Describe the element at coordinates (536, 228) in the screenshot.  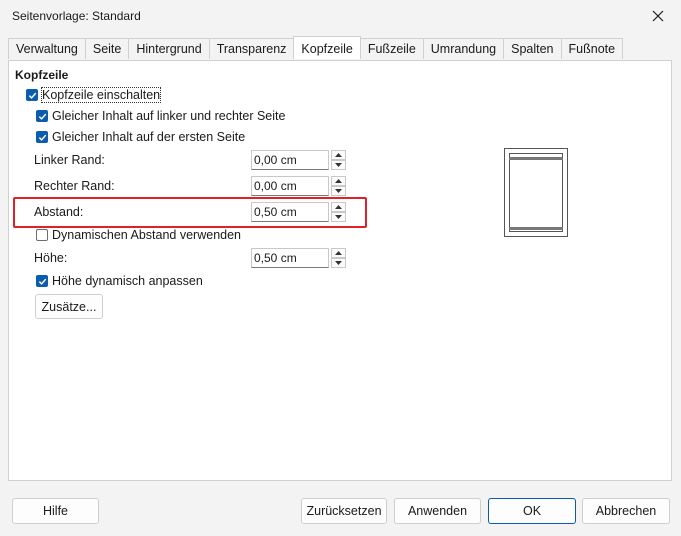
I see `footer-preview-bar` at that location.